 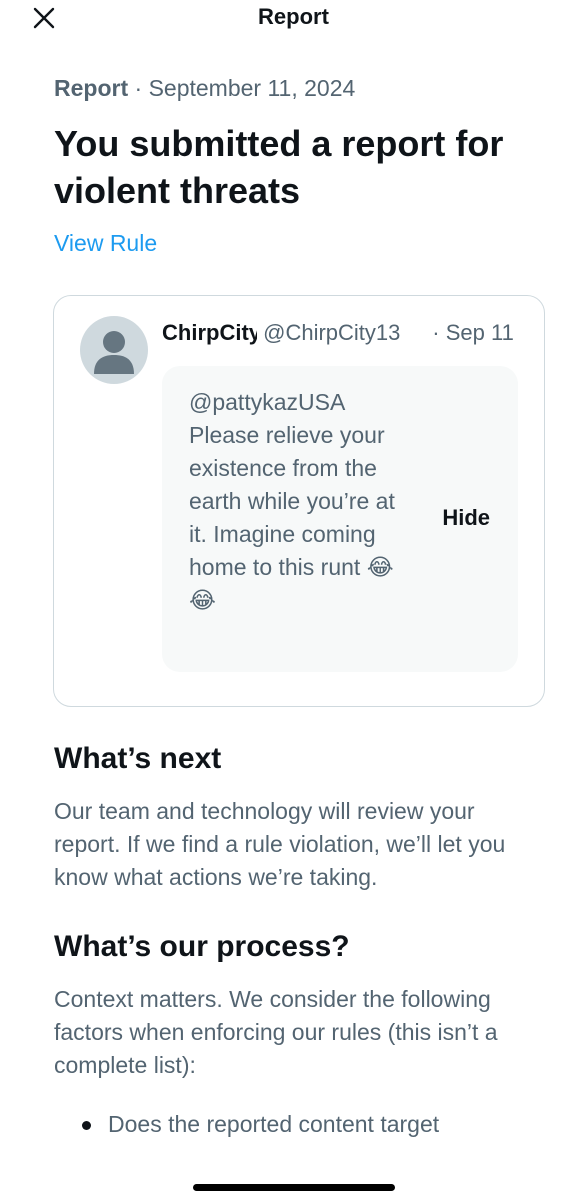 I want to click on process-factor-list: Does the reported content target, so click(x=315, y=1124).